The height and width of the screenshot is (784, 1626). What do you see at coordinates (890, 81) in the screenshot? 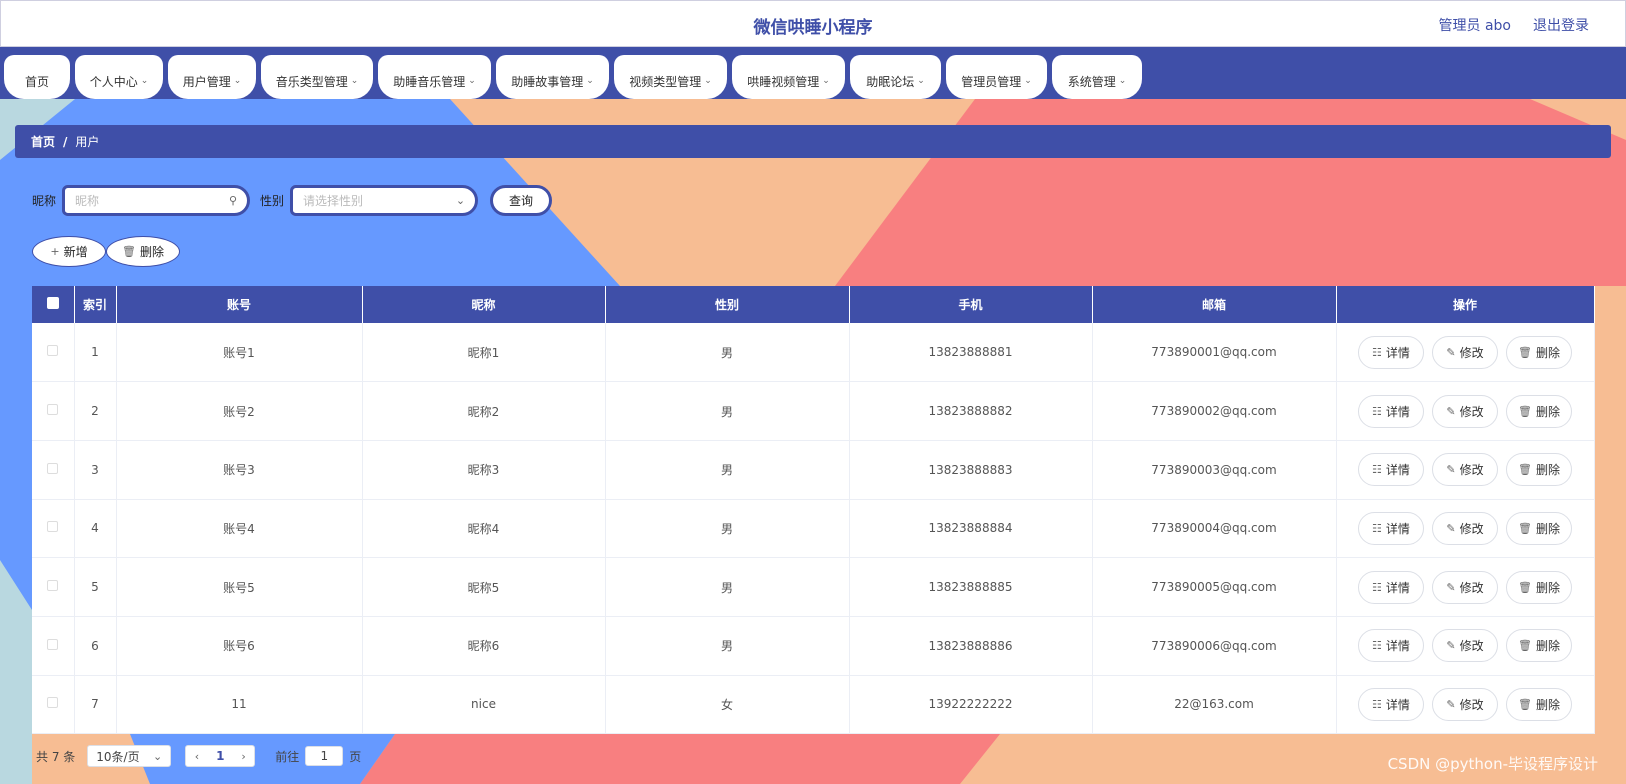
I see `nav-tab-label: 助眠论坛` at bounding box center [890, 81].